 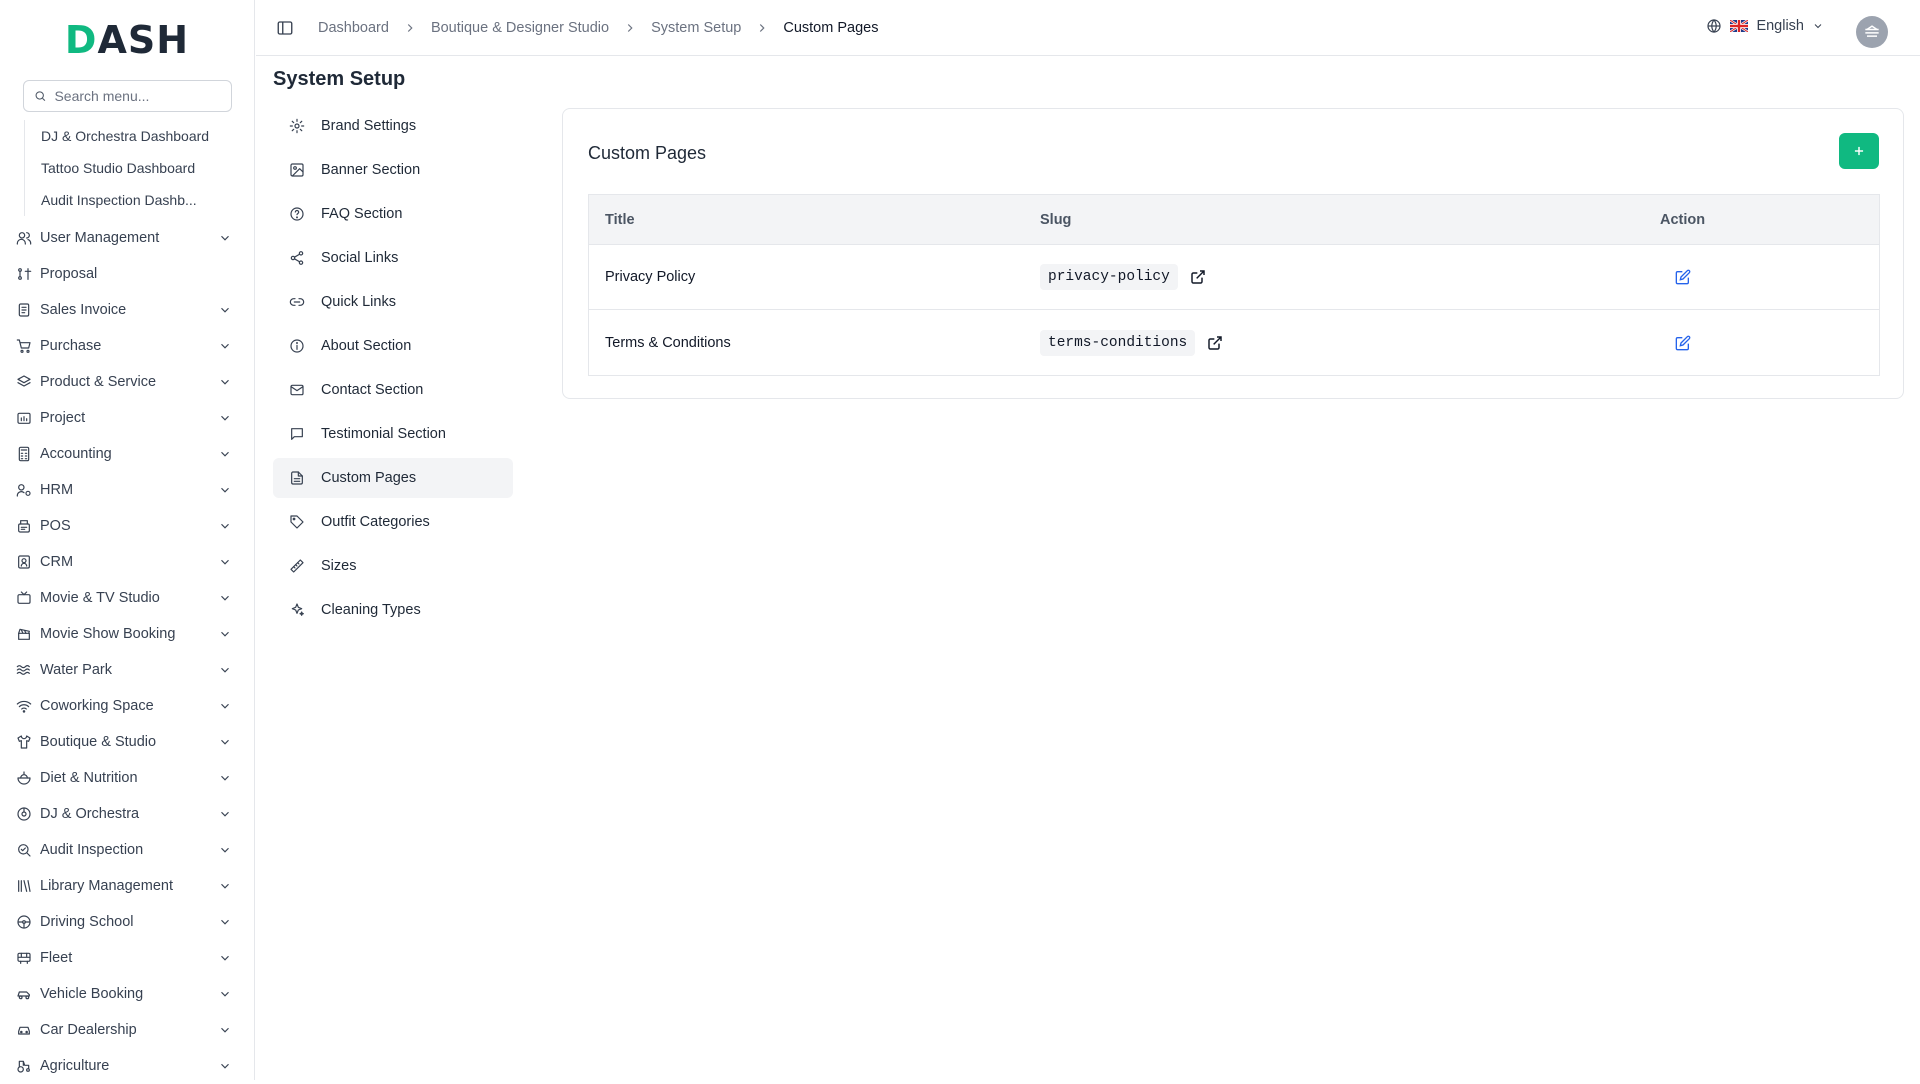 What do you see at coordinates (393, 434) in the screenshot?
I see `setup-item-testimonial-section: Testimonial Section` at bounding box center [393, 434].